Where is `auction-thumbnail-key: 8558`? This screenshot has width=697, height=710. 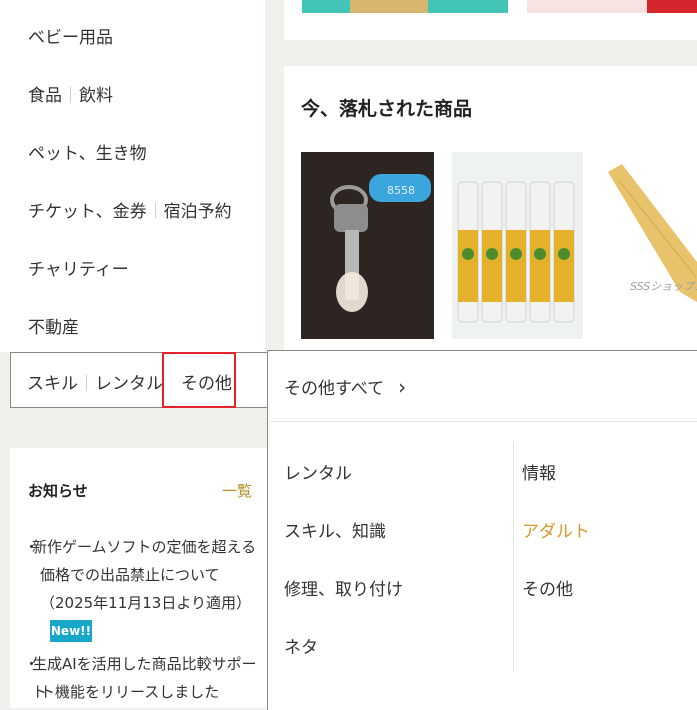 auction-thumbnail-key: 8558 is located at coordinates (367, 245).